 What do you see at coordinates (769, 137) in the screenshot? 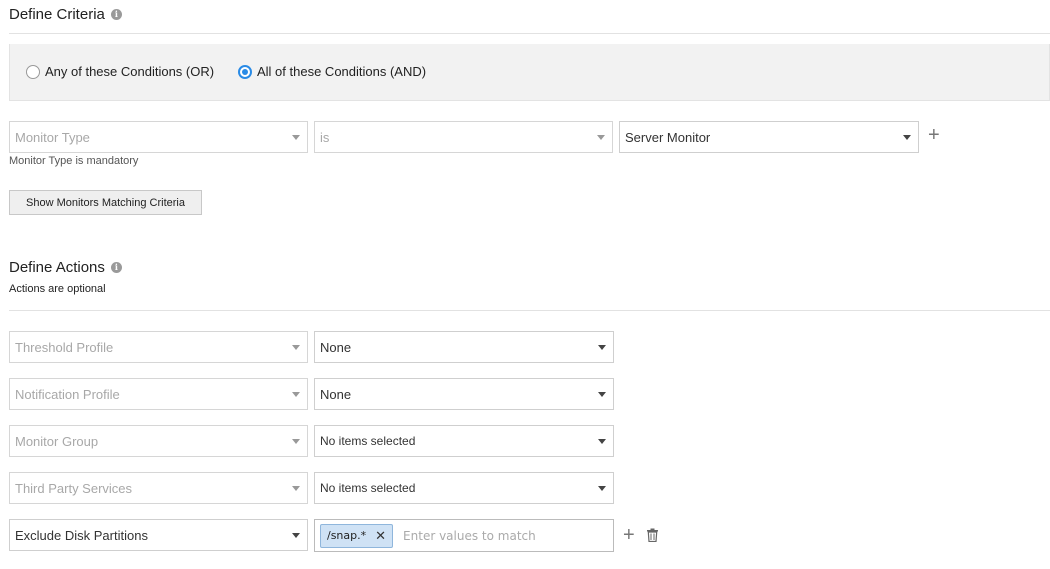
I see `criteria-value-select: Server Monitor` at bounding box center [769, 137].